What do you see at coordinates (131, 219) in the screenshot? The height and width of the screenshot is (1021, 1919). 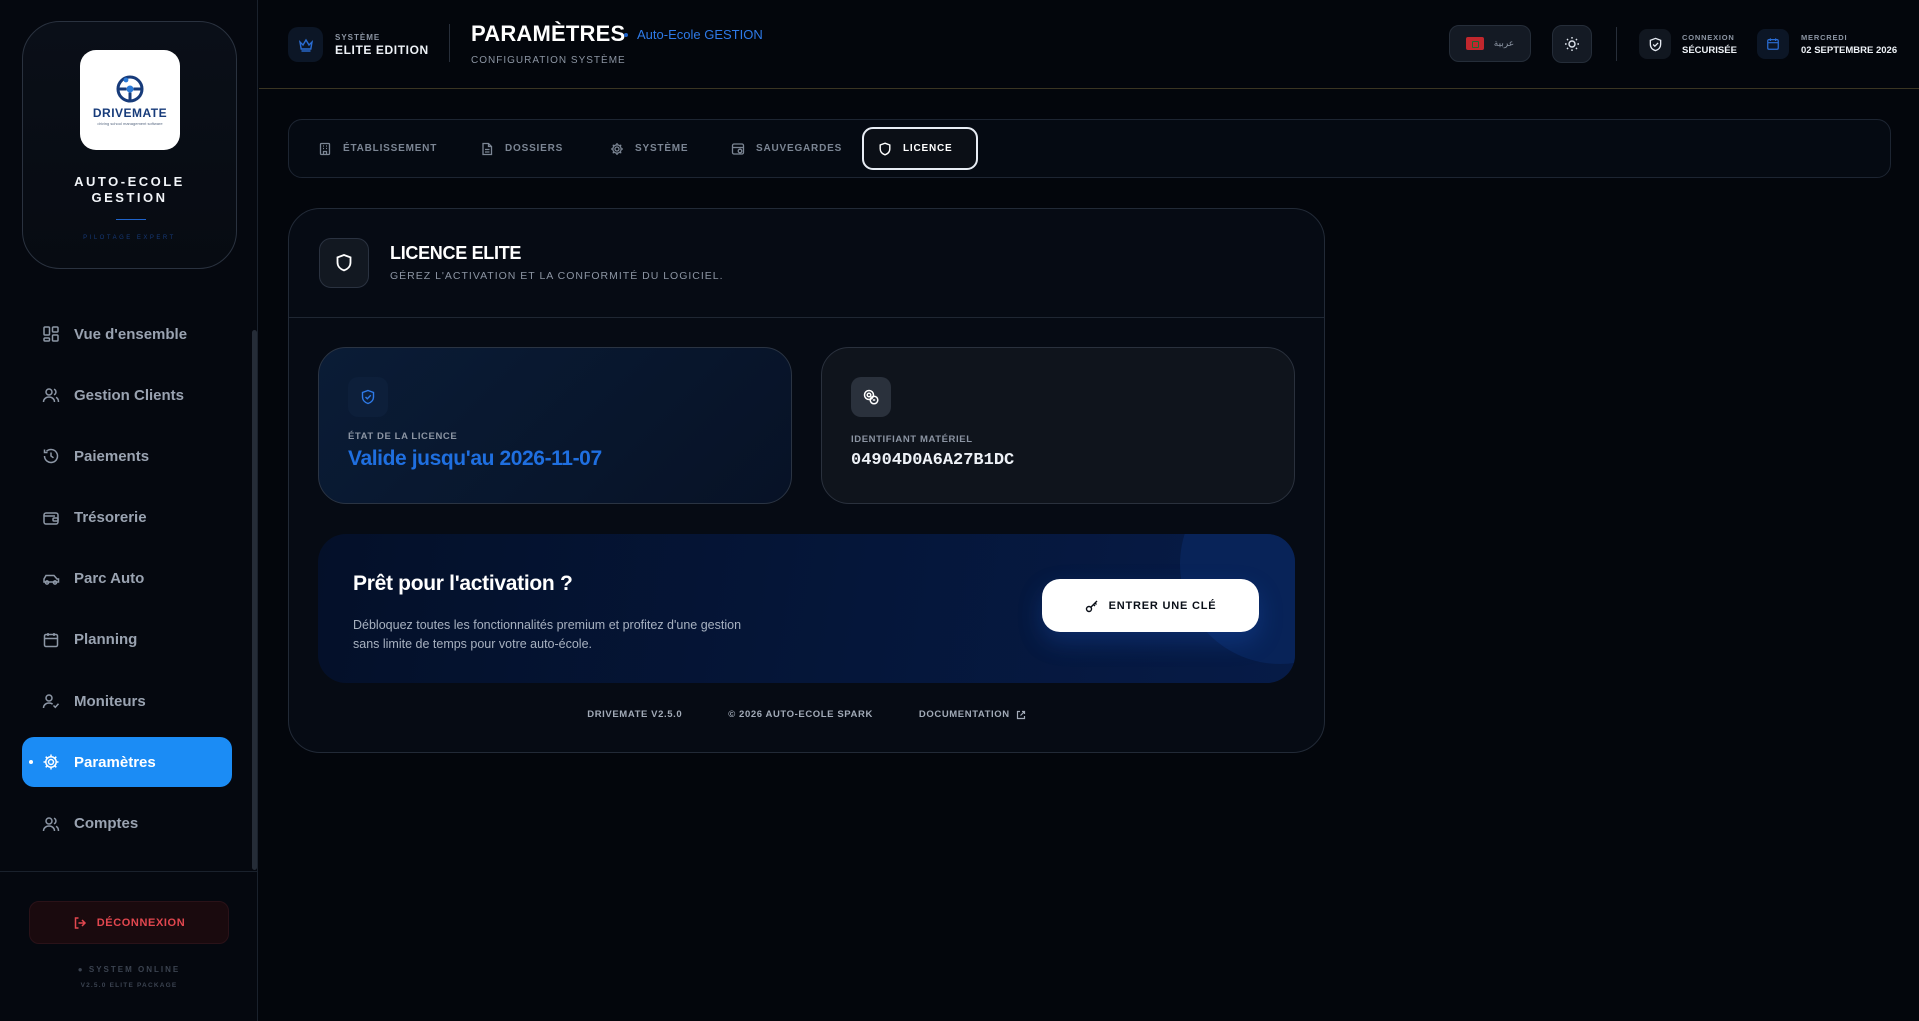 I see `brand-divider` at bounding box center [131, 219].